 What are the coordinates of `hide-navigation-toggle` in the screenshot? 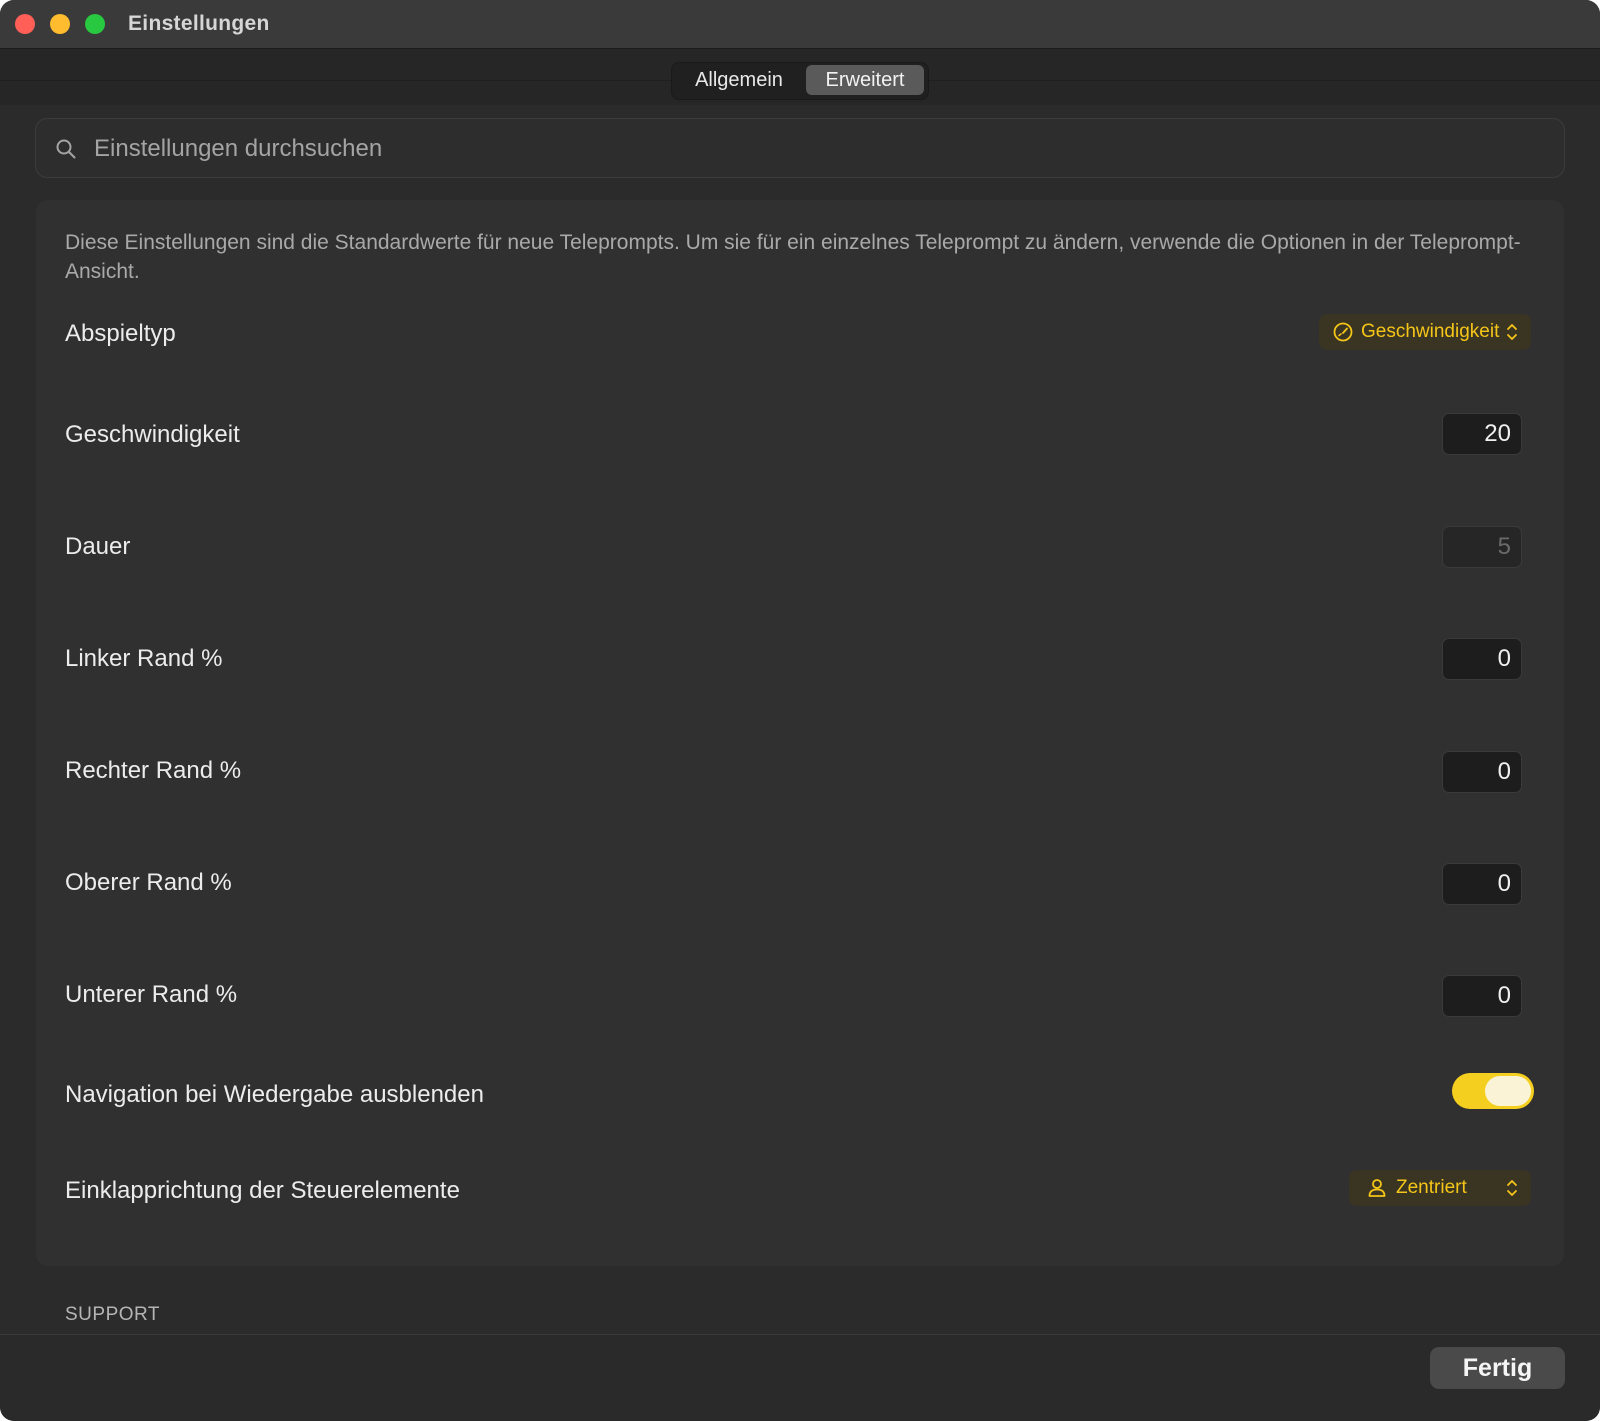 It's located at (1493, 1091).